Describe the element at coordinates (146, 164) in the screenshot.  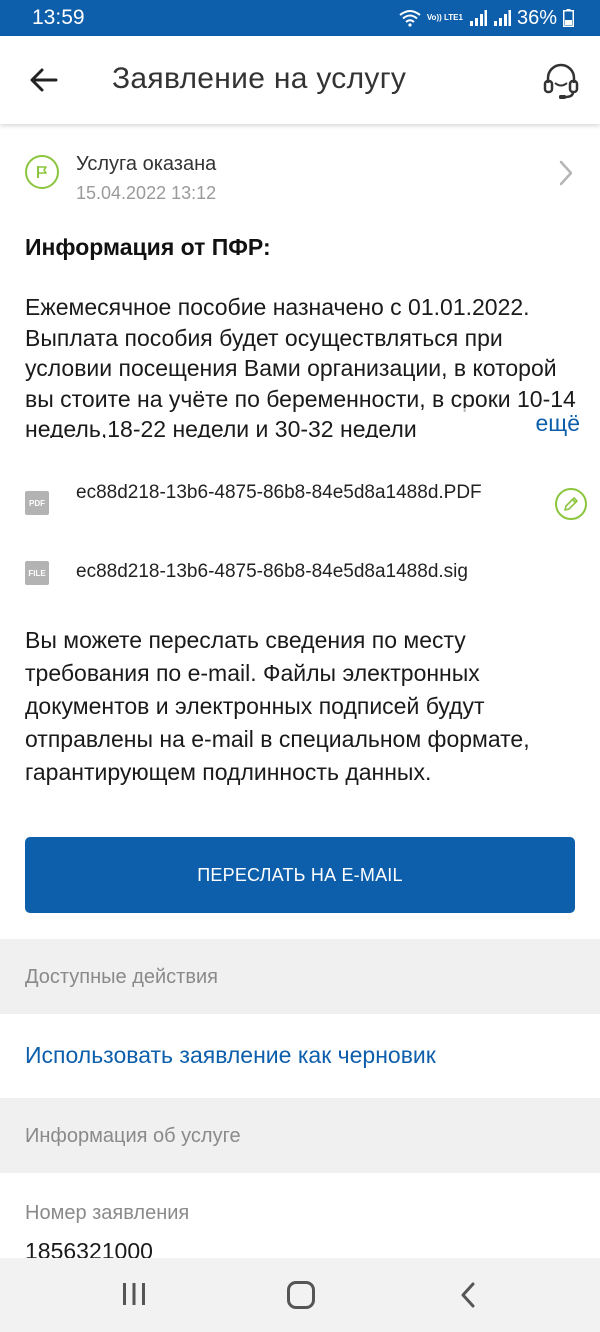
I see `service-status-title: Услуга оказана` at that location.